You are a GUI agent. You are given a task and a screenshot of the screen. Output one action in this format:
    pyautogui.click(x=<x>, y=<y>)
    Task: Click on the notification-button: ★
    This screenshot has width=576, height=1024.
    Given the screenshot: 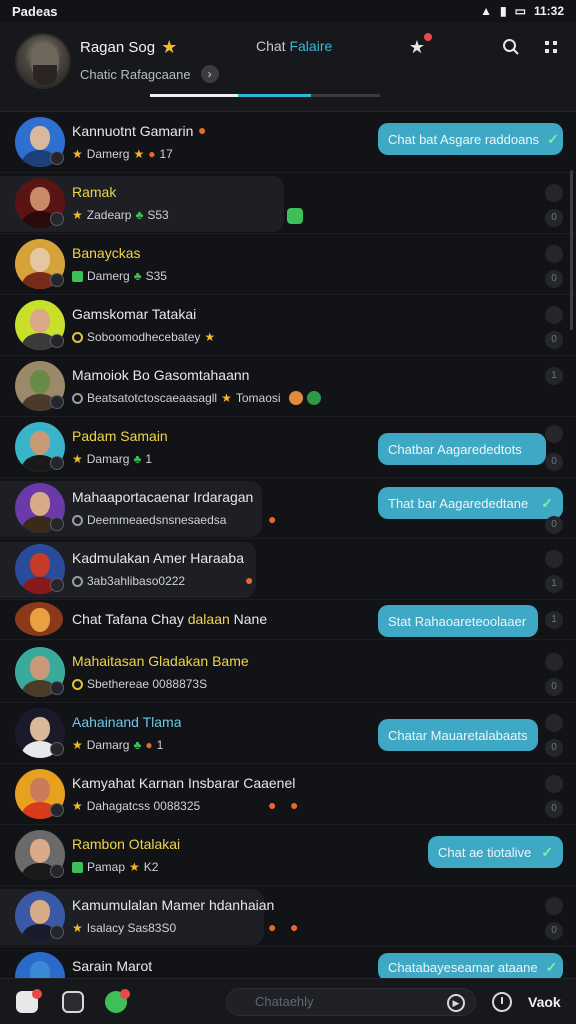 What is the action you would take?
    pyautogui.click(x=418, y=46)
    